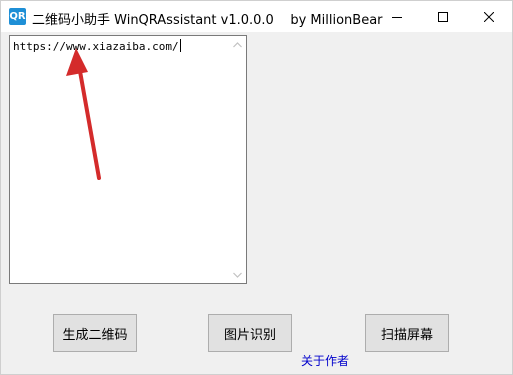 The width and height of the screenshot is (513, 375). Describe the element at coordinates (17, 16) in the screenshot. I see `app-qr-icon: QR` at that location.